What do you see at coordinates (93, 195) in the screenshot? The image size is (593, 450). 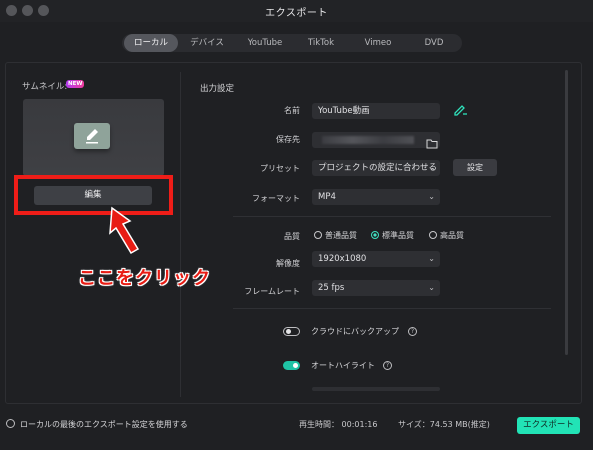 I see `annotation-highlight-box` at bounding box center [93, 195].